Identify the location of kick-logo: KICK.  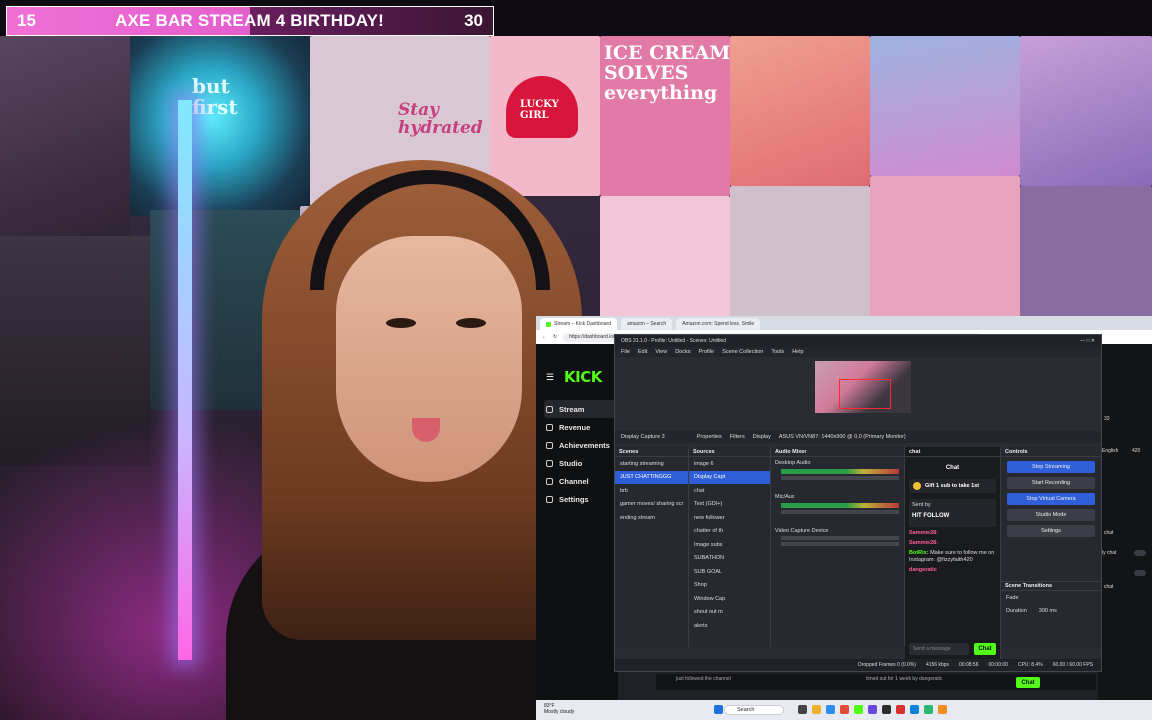
(583, 377).